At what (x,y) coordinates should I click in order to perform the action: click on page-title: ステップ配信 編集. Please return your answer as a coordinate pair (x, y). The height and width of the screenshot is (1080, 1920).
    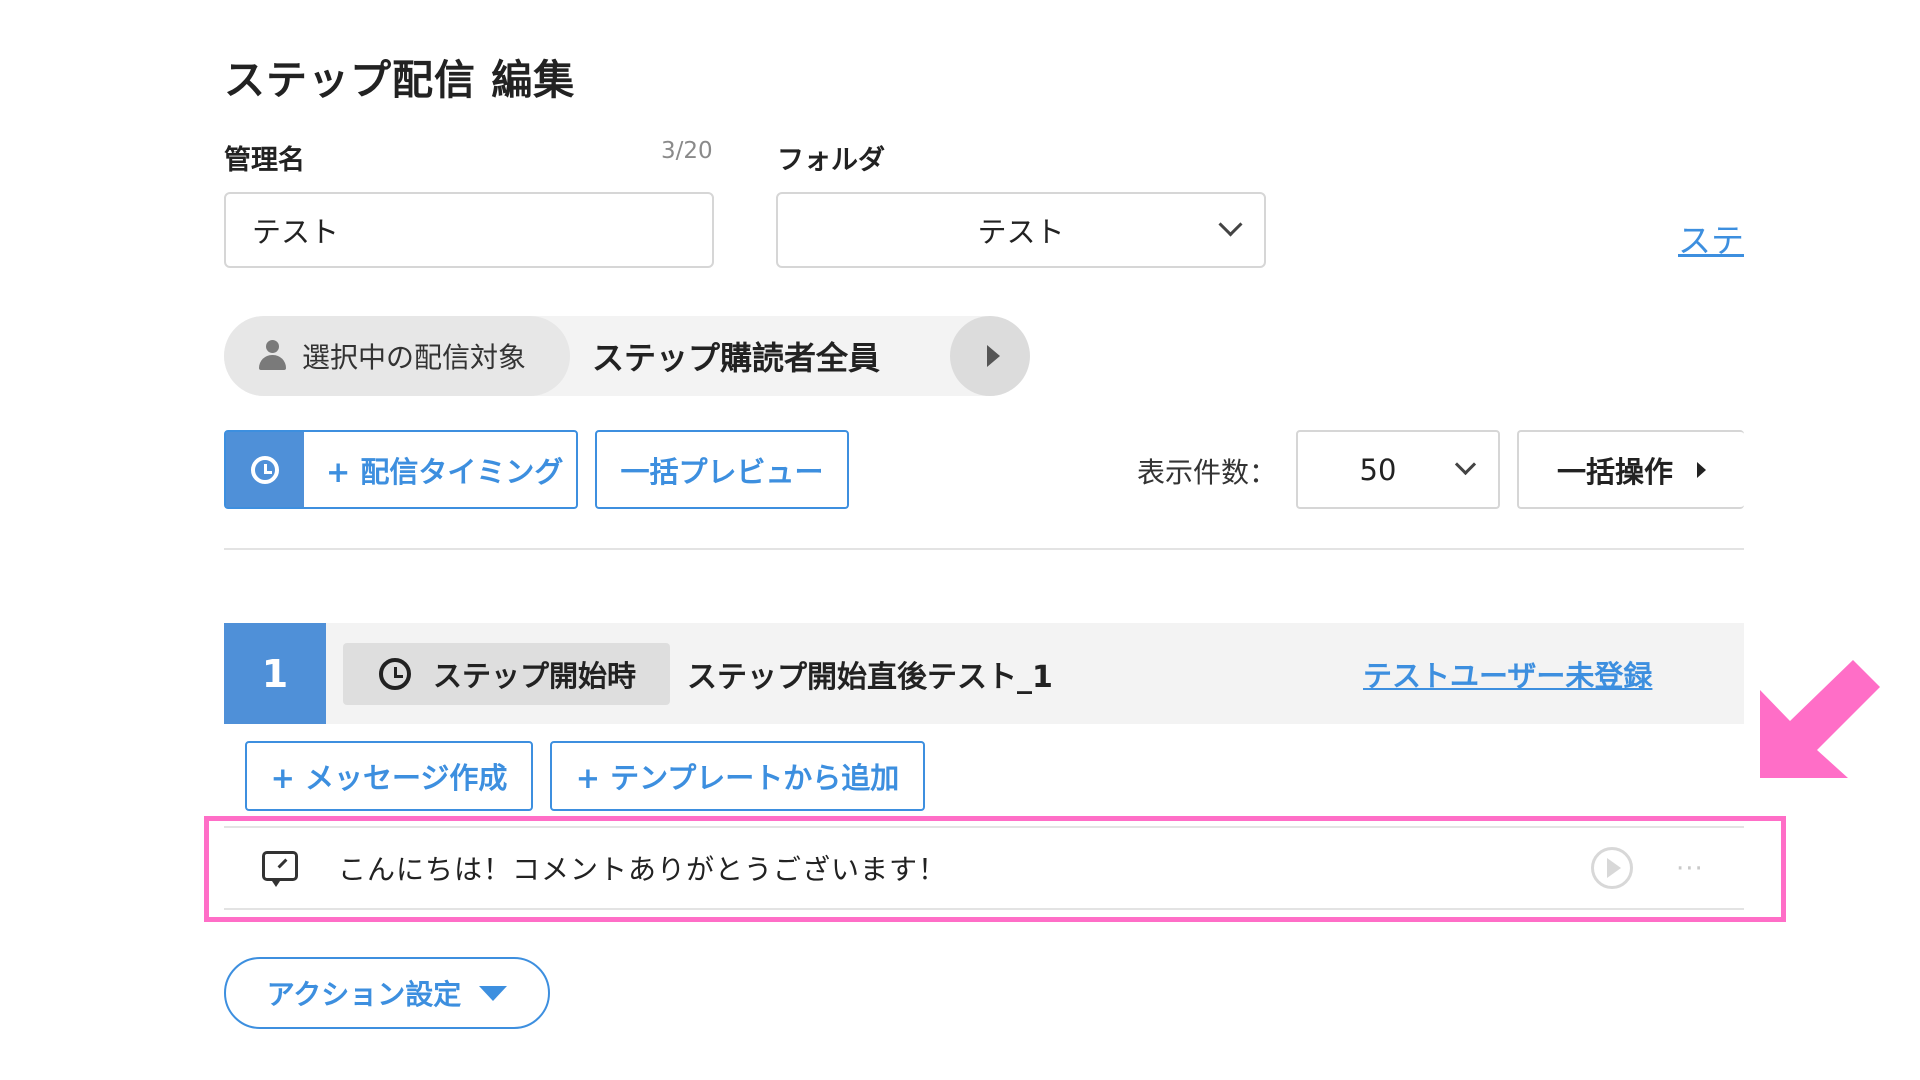
    Looking at the image, I should click on (400, 80).